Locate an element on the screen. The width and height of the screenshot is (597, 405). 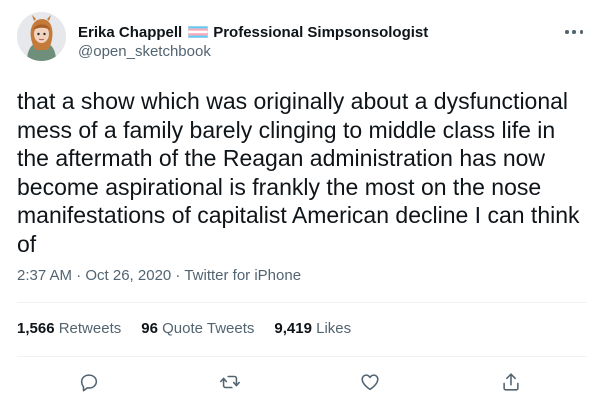
likes-stat: 9,419 Likes is located at coordinates (312, 328).